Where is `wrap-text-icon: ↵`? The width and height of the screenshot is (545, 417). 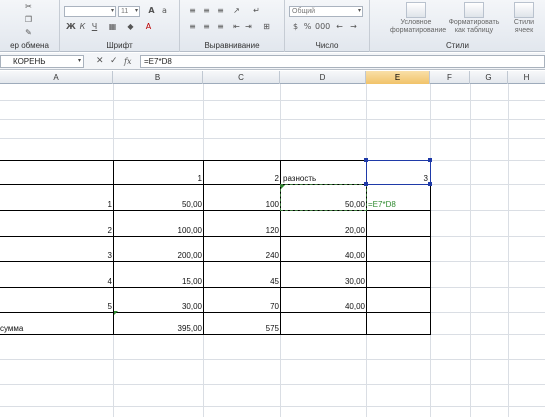 wrap-text-icon: ↵ is located at coordinates (256, 11).